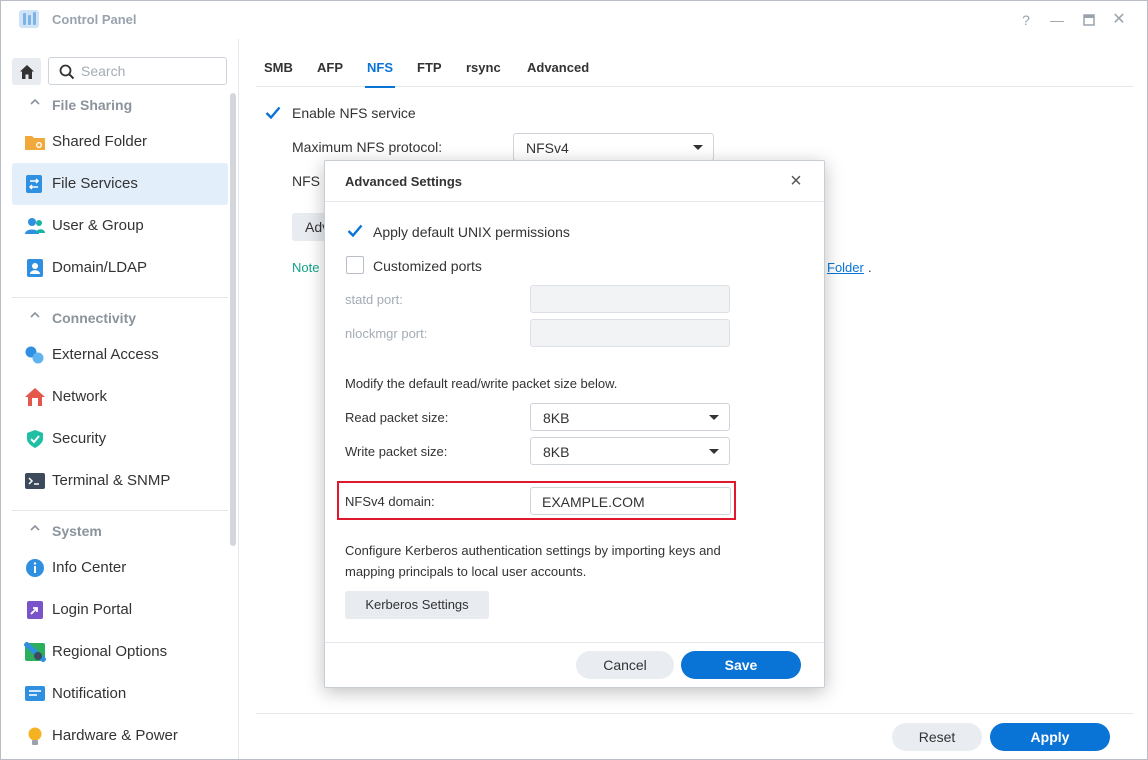 The height and width of the screenshot is (760, 1148). What do you see at coordinates (35, 736) in the screenshot?
I see `bulb-icon` at bounding box center [35, 736].